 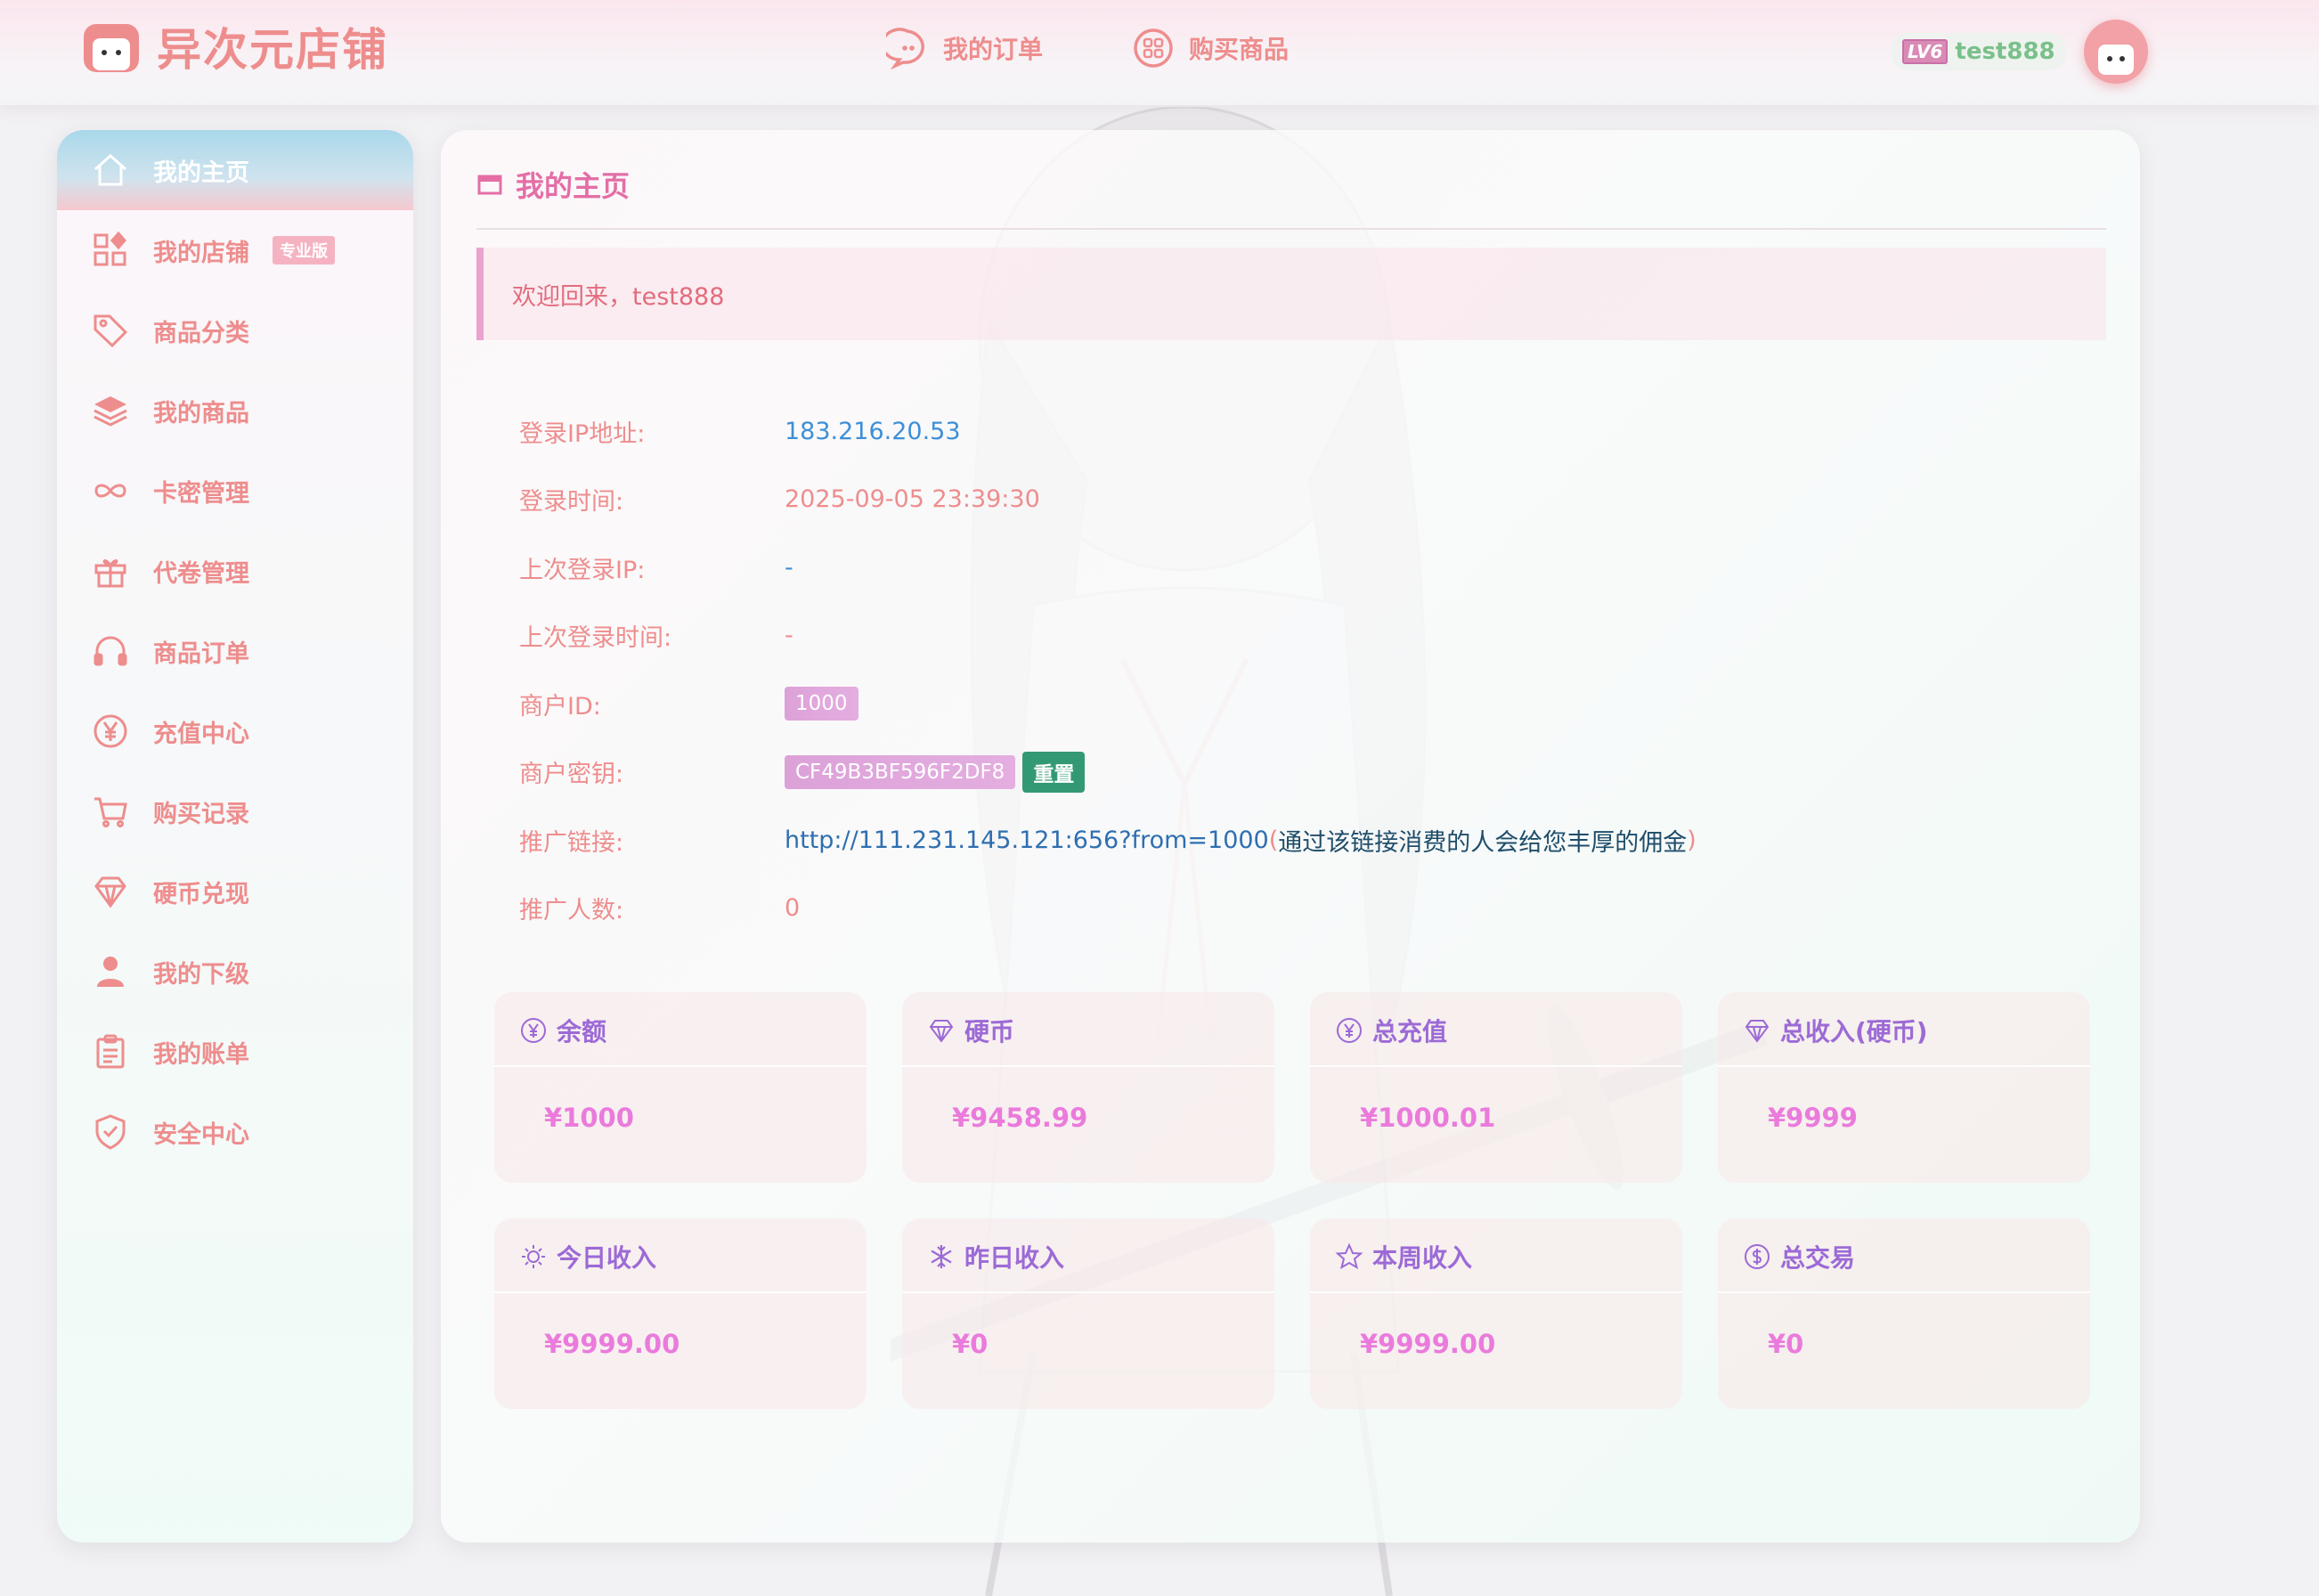 I want to click on sidebar-item-purchases: 购买记录, so click(x=235, y=811).